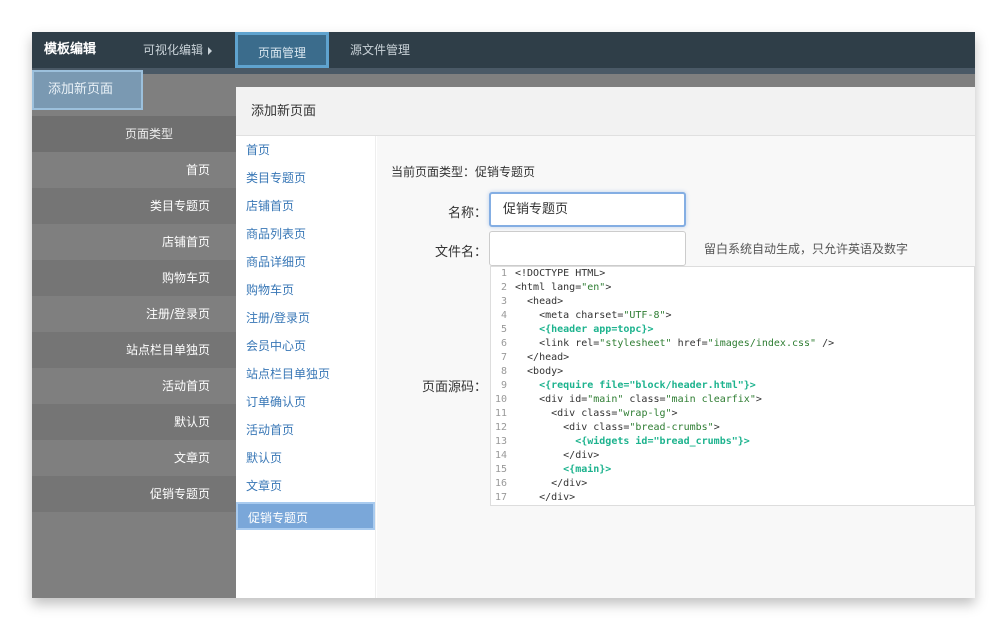  I want to click on name-label: 名称：, so click(467, 213).